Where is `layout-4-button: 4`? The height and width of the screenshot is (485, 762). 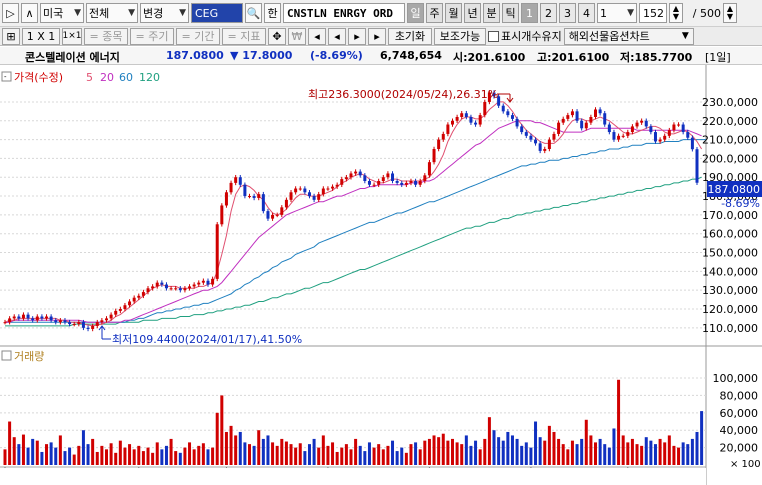 layout-4-button: 4 is located at coordinates (586, 13).